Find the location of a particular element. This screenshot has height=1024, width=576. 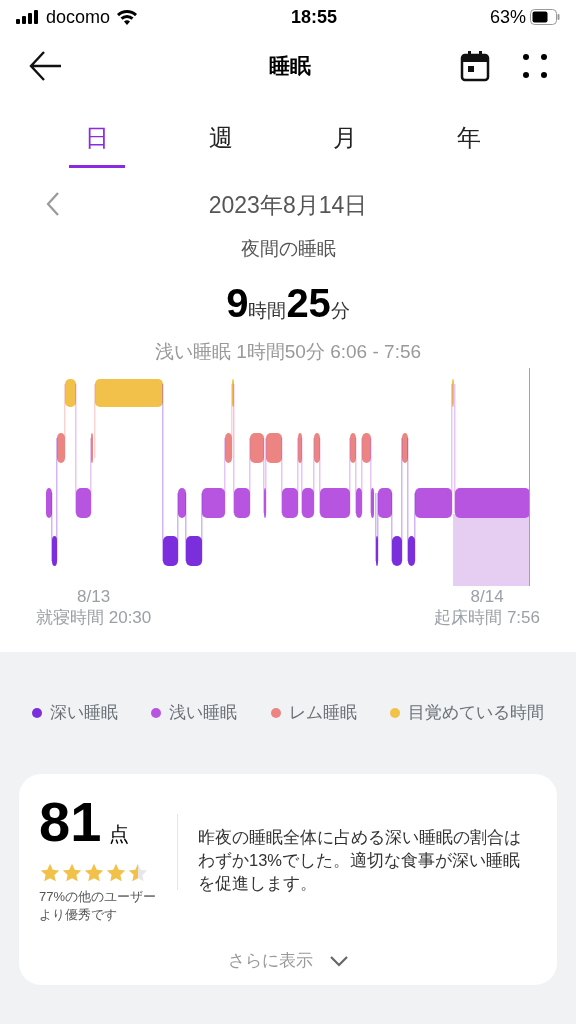

legend-label: 目覚めている時間 is located at coordinates (476, 713).